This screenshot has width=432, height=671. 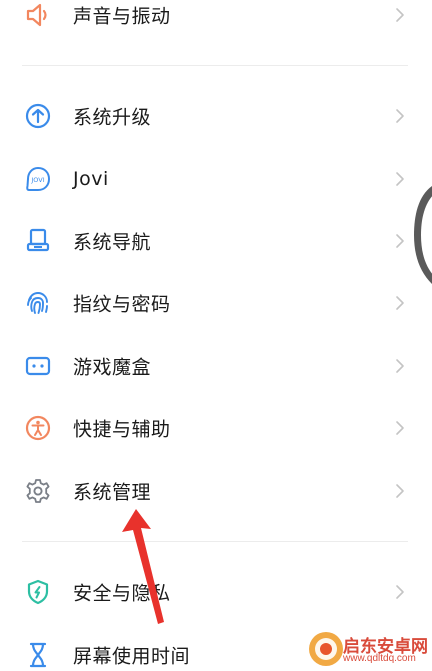 I want to click on settings-item-system-upgrade: 系统升级, so click(x=216, y=116).